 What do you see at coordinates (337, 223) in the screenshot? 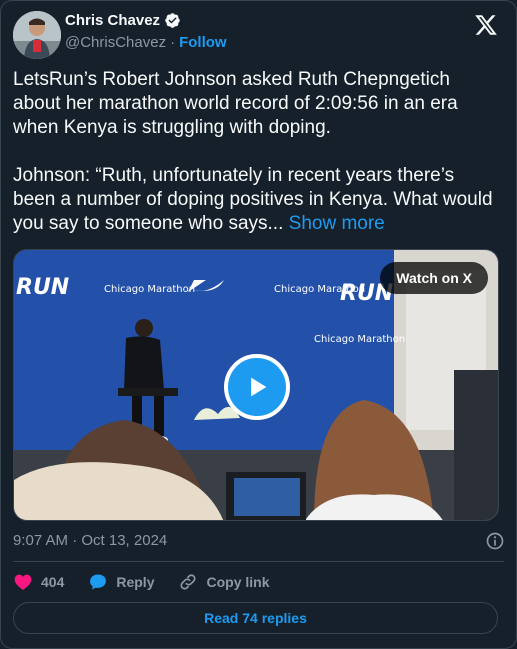
I see `show-more-link: Show more` at bounding box center [337, 223].